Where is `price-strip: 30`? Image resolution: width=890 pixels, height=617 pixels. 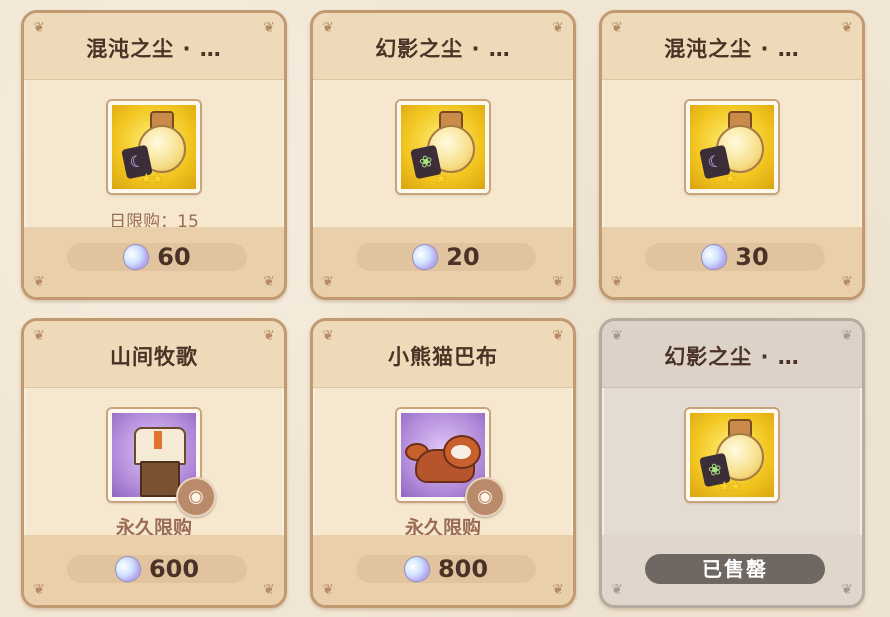
price-strip: 30 is located at coordinates (732, 262).